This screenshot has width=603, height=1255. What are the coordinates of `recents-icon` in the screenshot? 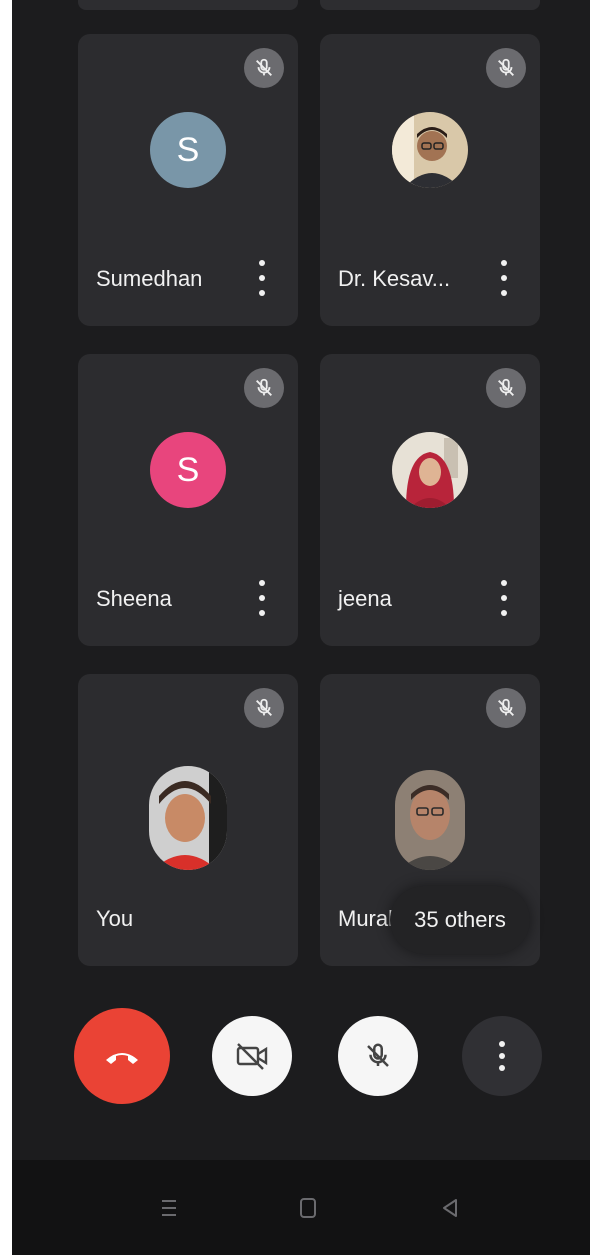 It's located at (169, 1208).